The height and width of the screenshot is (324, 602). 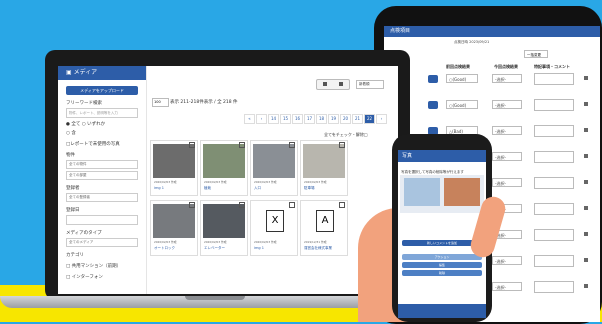 What do you see at coordinates (333, 84) in the screenshot?
I see `view-toggle` at bounding box center [333, 84].